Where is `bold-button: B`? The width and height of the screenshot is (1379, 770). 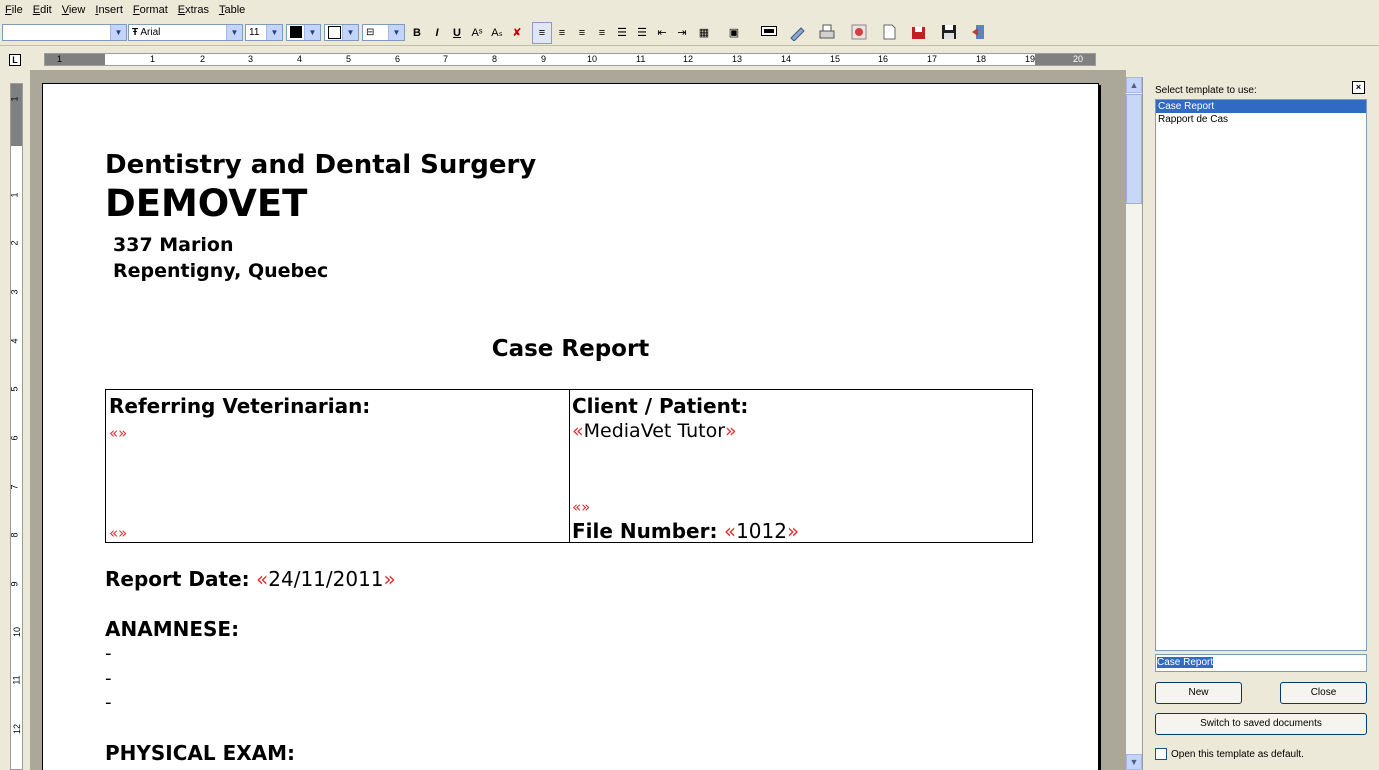 bold-button: B is located at coordinates (417, 33).